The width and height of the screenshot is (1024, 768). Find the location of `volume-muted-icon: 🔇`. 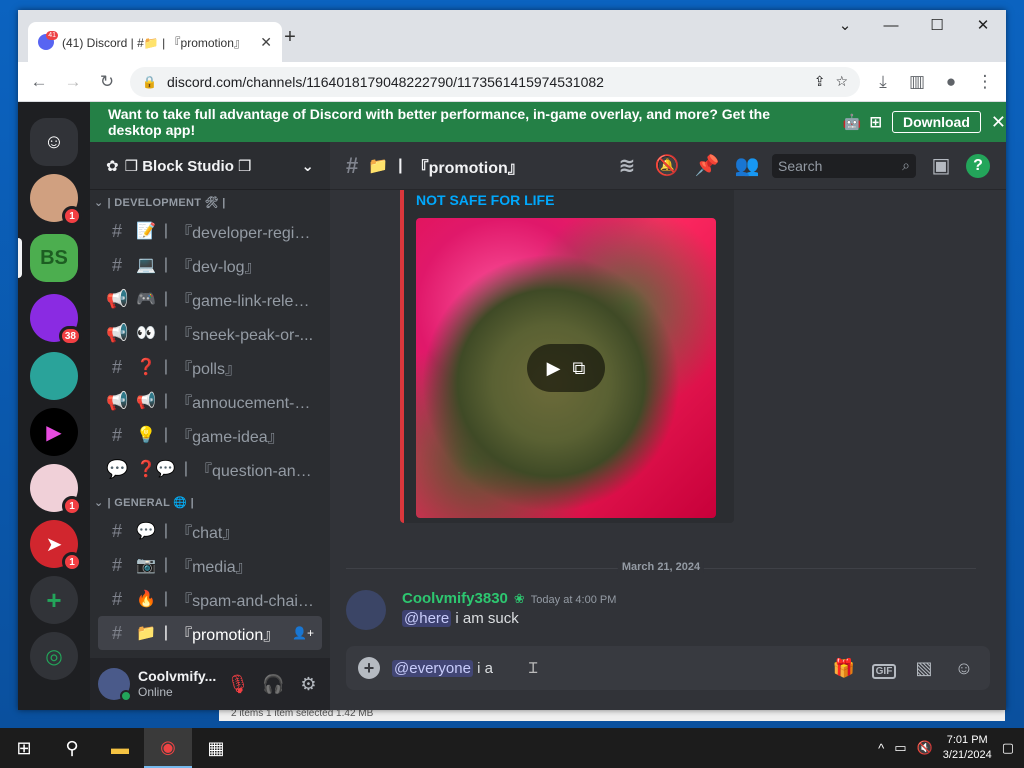

volume-muted-icon: 🔇 is located at coordinates (925, 748).